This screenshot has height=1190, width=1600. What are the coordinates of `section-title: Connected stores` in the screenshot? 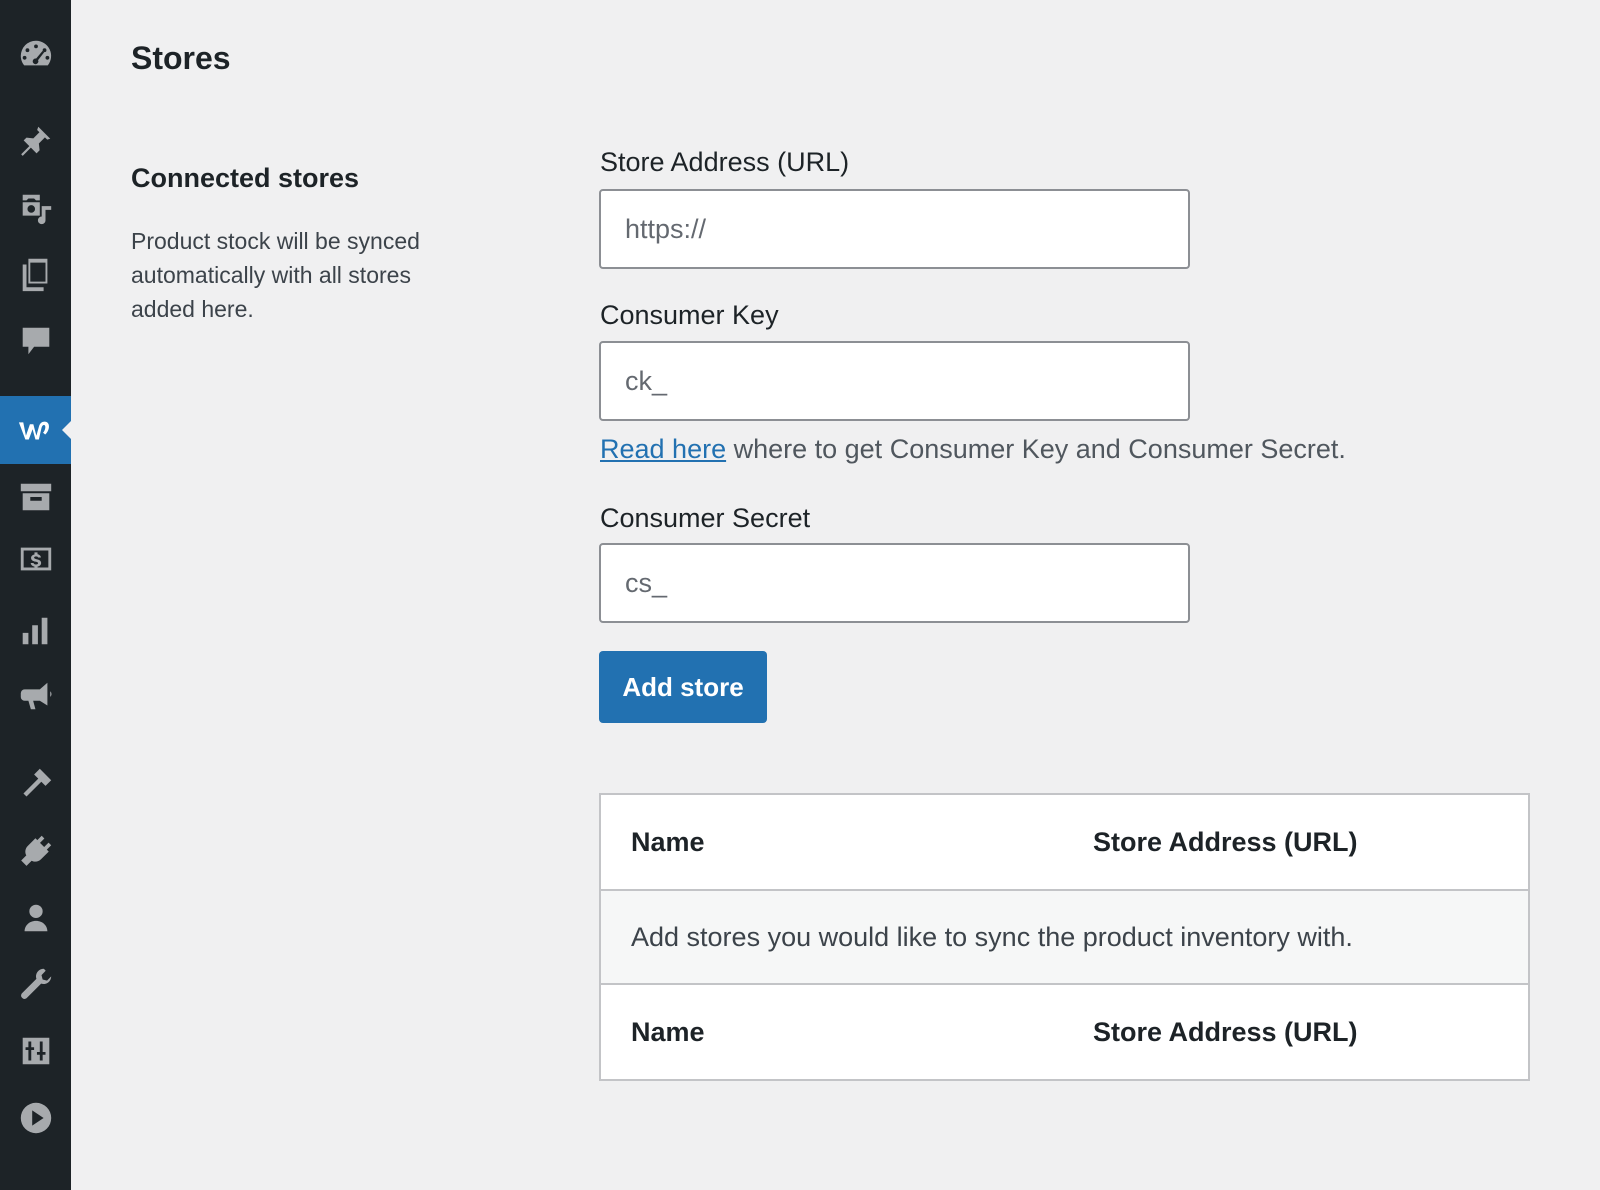 It's located at (245, 178).